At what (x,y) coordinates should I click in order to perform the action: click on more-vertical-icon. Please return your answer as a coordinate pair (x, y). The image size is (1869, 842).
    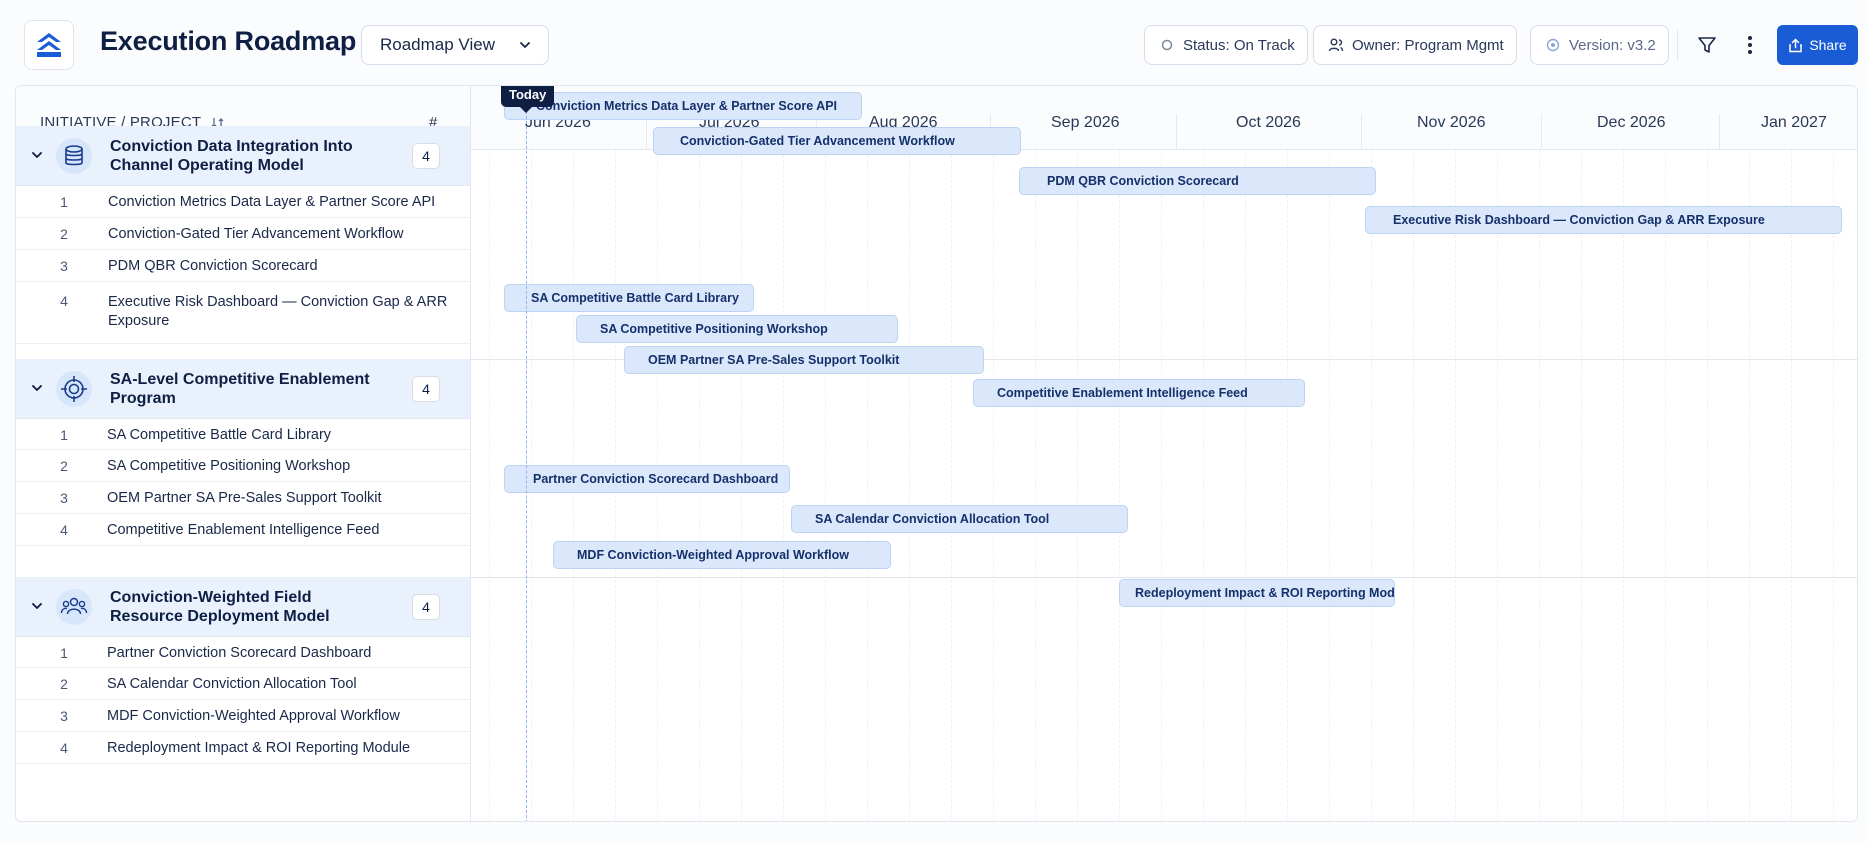
    Looking at the image, I should click on (1750, 45).